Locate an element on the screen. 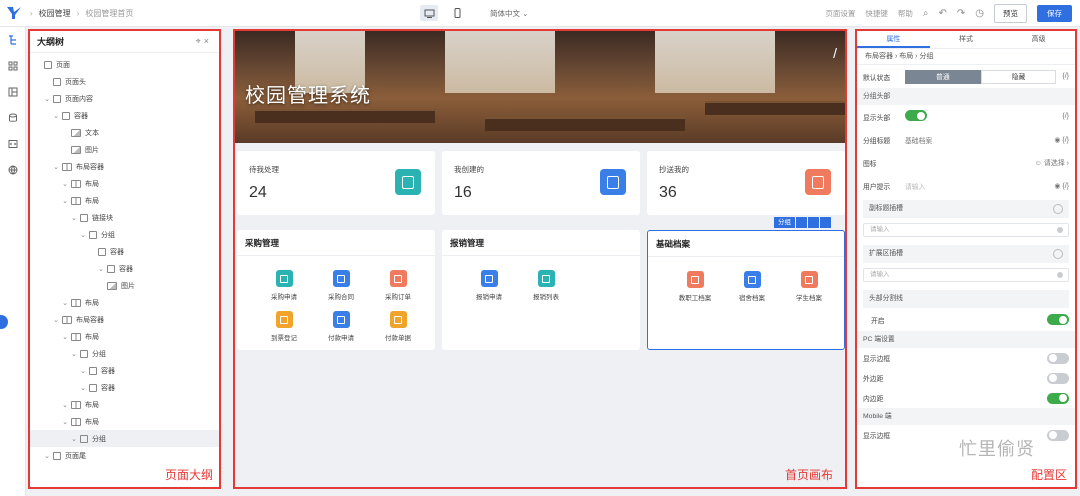 The image size is (1080, 496). breadcrumb-item: 布局容器 is located at coordinates (879, 56).